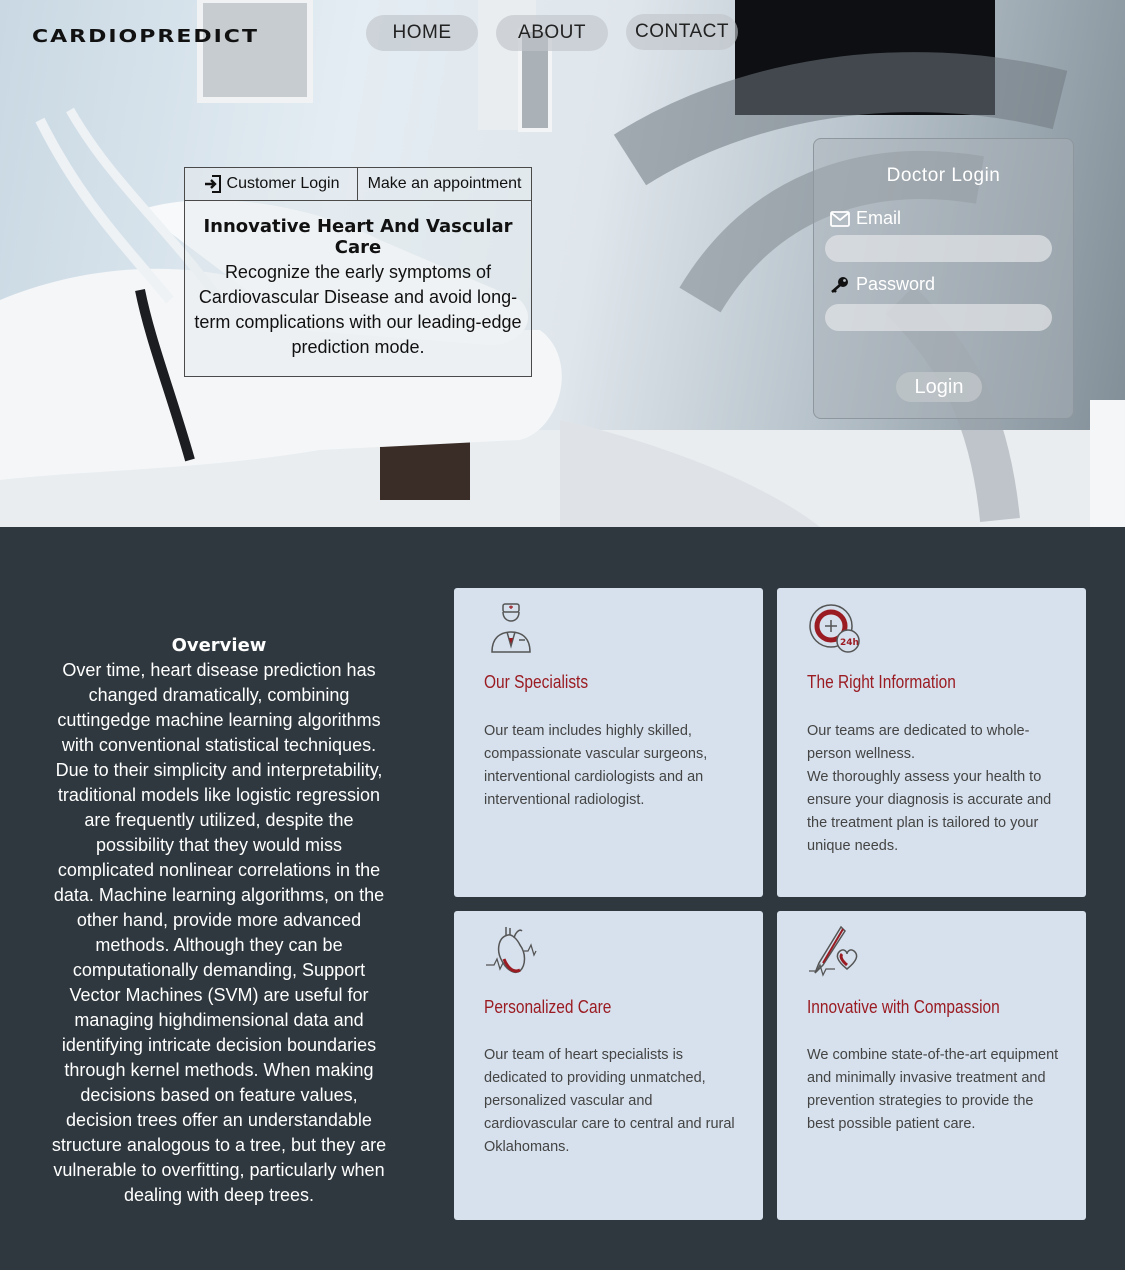 This screenshot has height=1270, width=1125. What do you see at coordinates (833, 951) in the screenshot?
I see `scalpel-heart-icon` at bounding box center [833, 951].